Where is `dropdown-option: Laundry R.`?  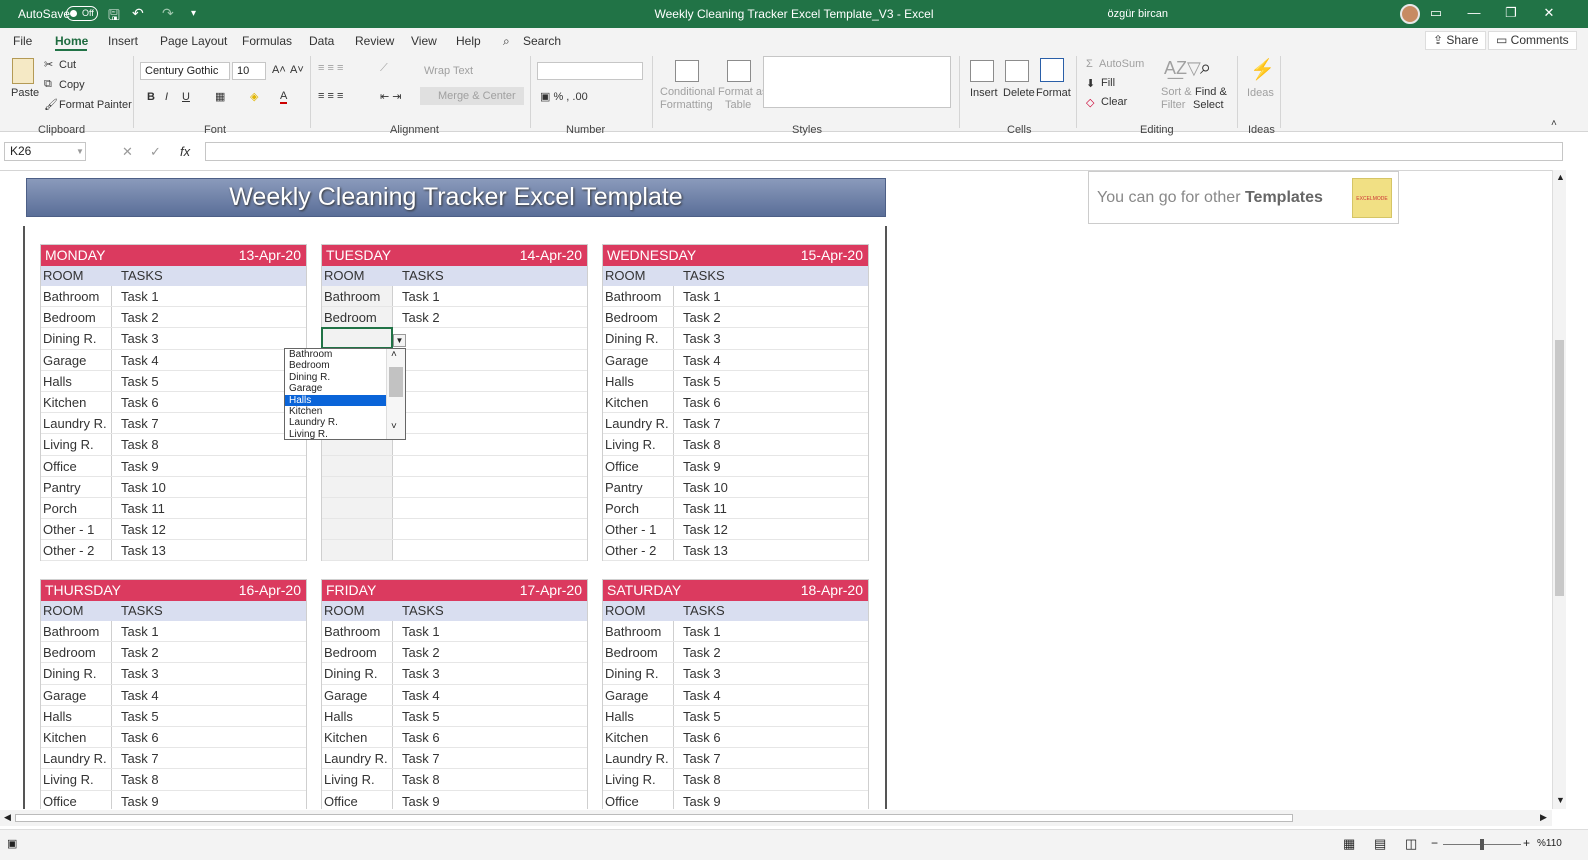 dropdown-option: Laundry R. is located at coordinates (335, 422).